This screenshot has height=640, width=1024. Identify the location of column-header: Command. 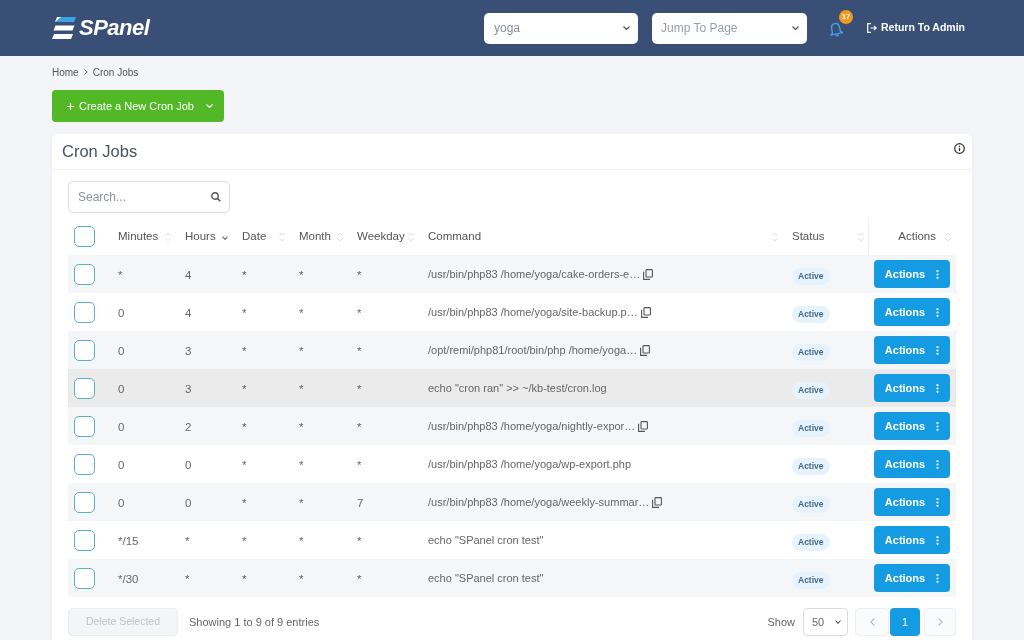
(600, 236).